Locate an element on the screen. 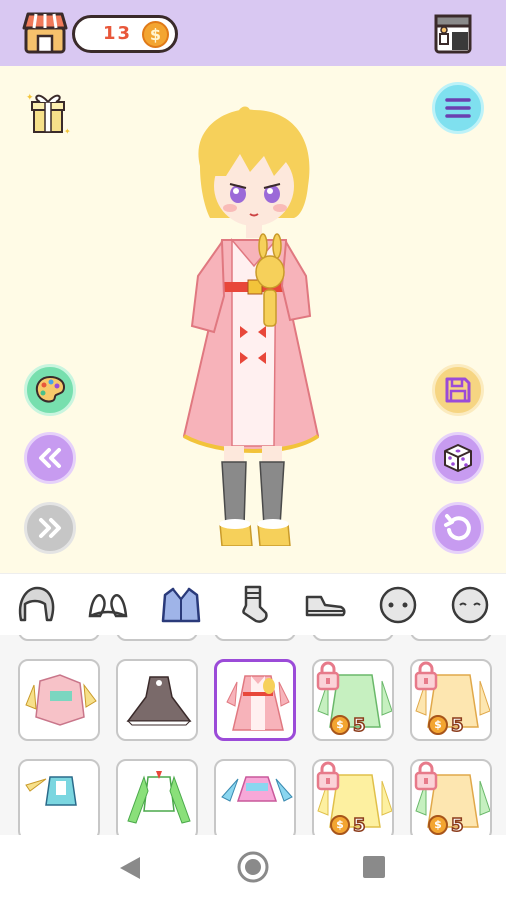  sock-icon is located at coordinates (255, 604).